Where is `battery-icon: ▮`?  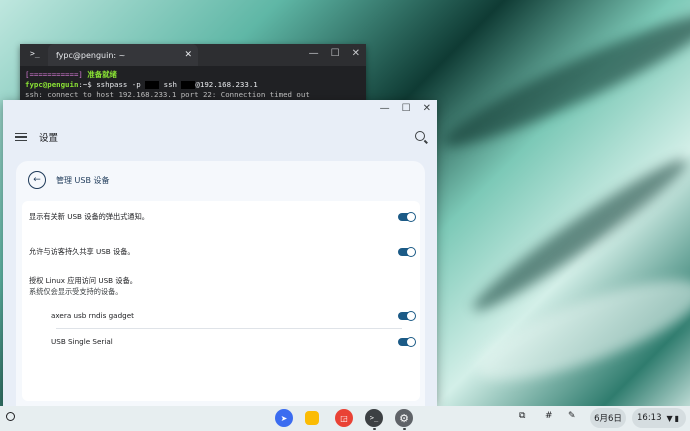 battery-icon: ▮ is located at coordinates (677, 418).